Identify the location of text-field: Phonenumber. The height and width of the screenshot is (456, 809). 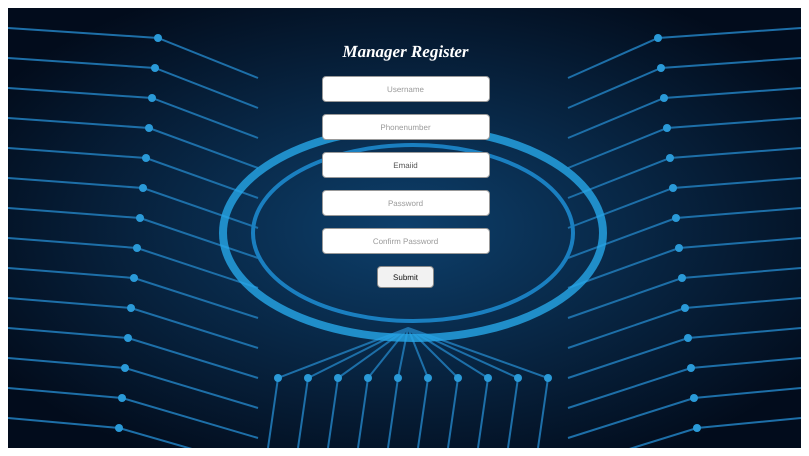
(406, 127).